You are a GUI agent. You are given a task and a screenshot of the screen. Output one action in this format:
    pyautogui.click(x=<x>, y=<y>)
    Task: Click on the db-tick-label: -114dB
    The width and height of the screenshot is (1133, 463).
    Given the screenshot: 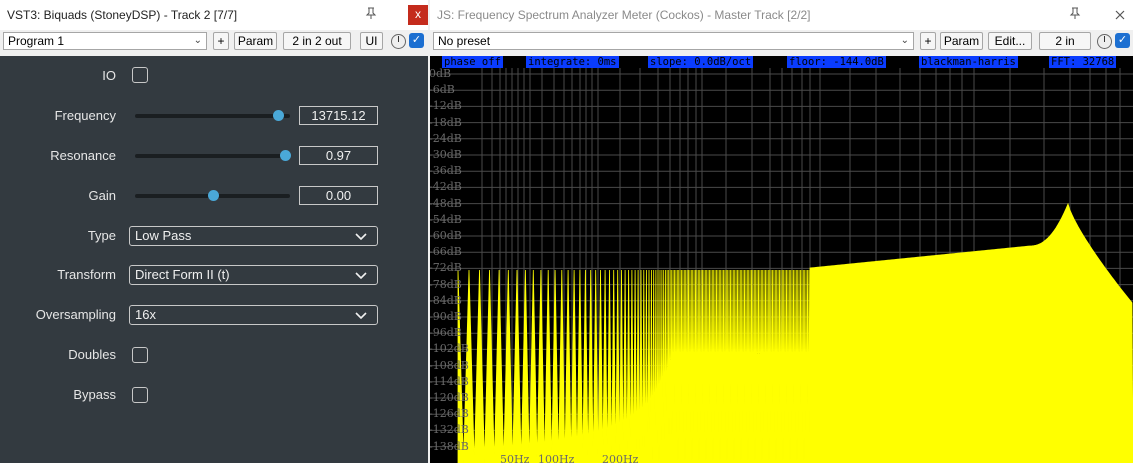 What is the action you would take?
    pyautogui.click(x=449, y=381)
    